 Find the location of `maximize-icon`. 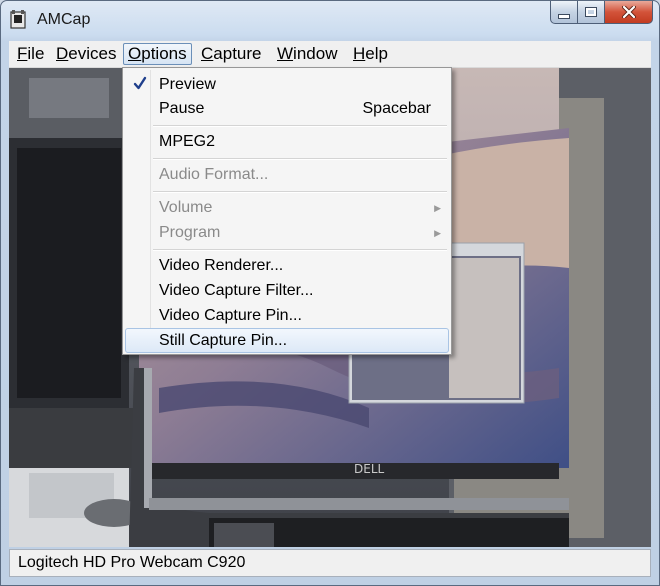

maximize-icon is located at coordinates (591, 12).